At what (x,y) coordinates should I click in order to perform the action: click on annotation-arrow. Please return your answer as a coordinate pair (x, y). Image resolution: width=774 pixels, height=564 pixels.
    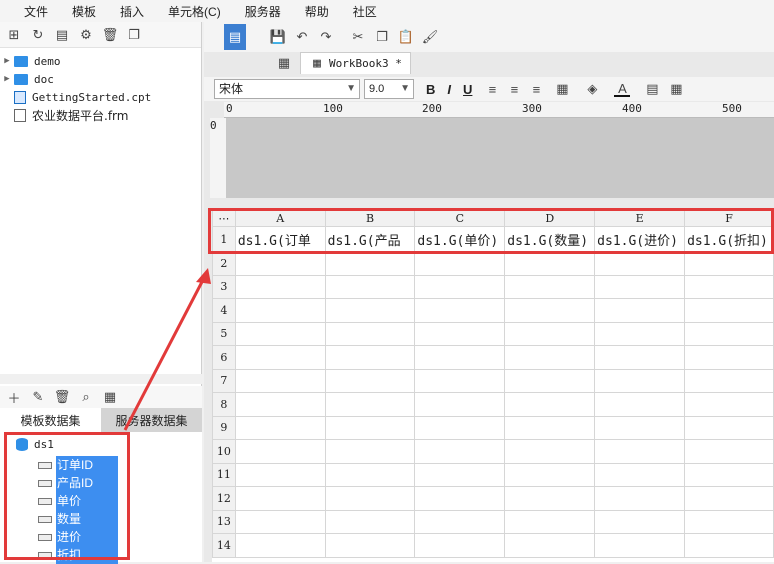
    Looking at the image, I should click on (167, 349).